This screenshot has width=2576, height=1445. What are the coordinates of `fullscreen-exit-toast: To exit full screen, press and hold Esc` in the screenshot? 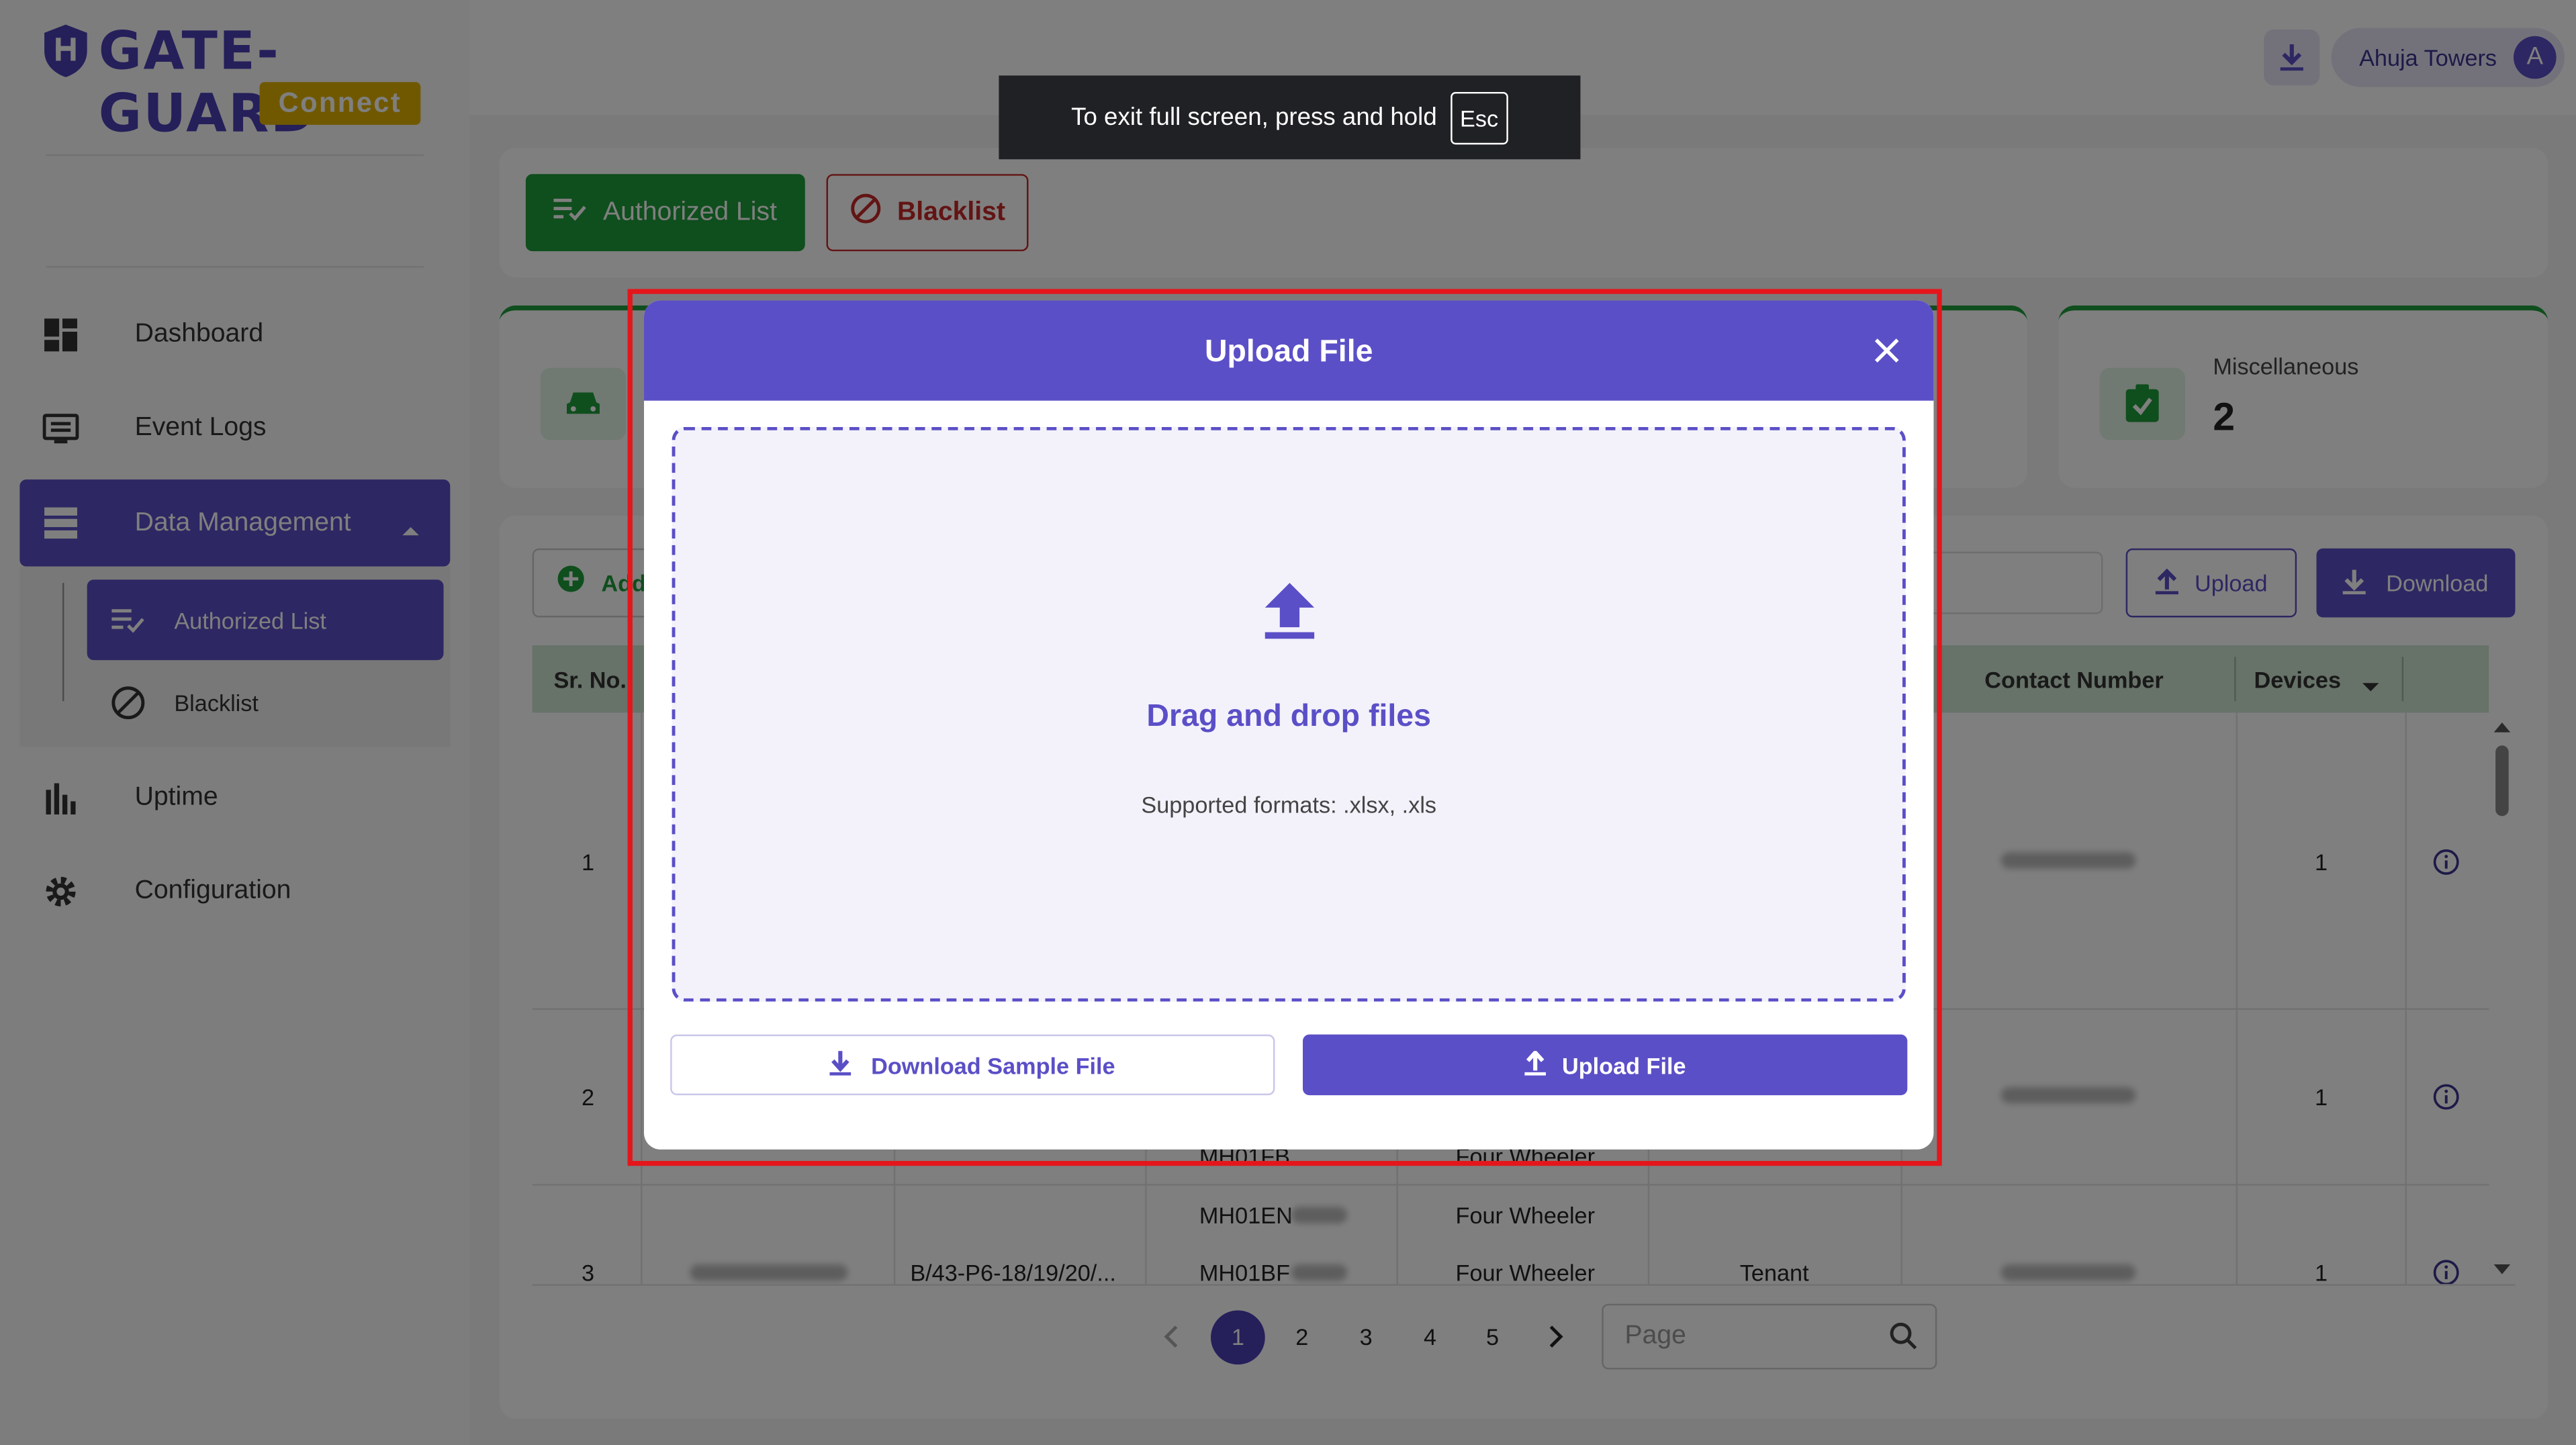 It's located at (1290, 117).